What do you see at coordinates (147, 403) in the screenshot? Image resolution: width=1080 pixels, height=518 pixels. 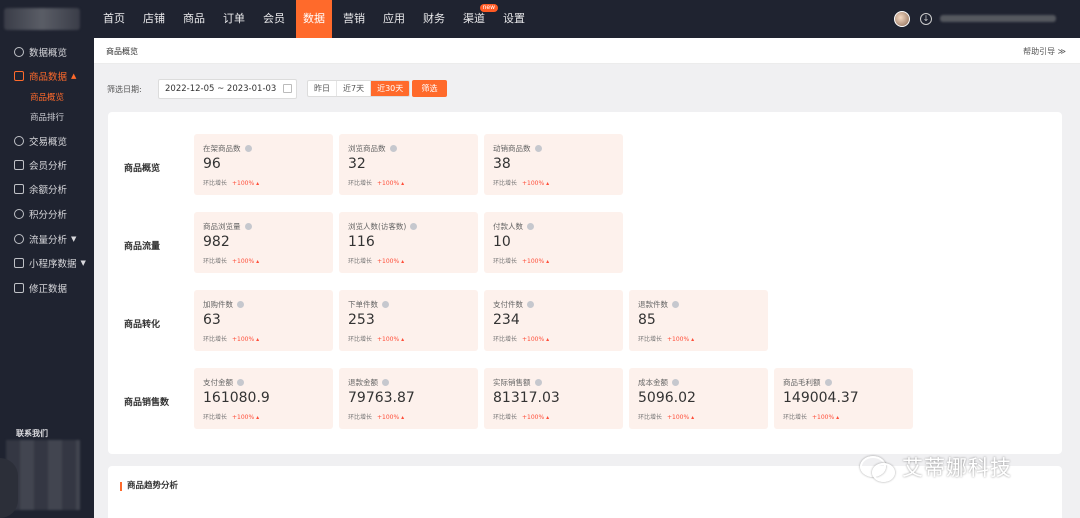 I see `section-label: 商品销售数` at bounding box center [147, 403].